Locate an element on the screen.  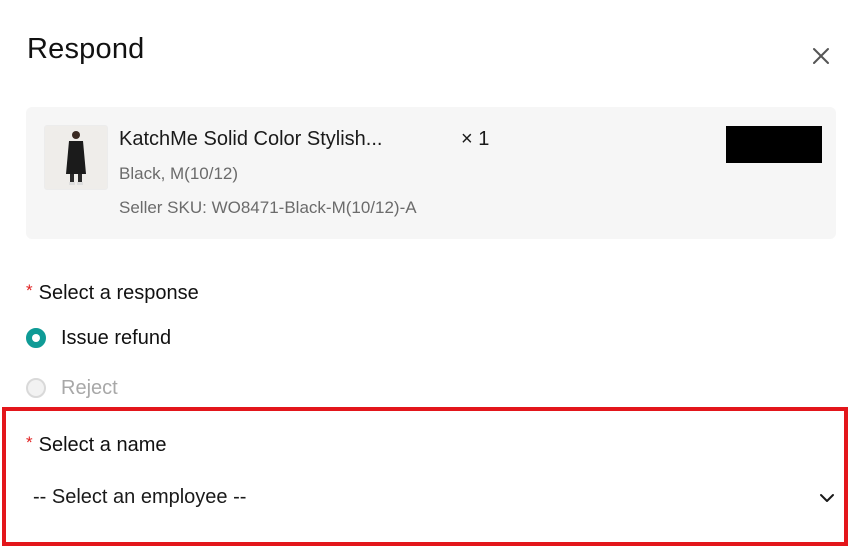
close-button is located at coordinates (821, 56).